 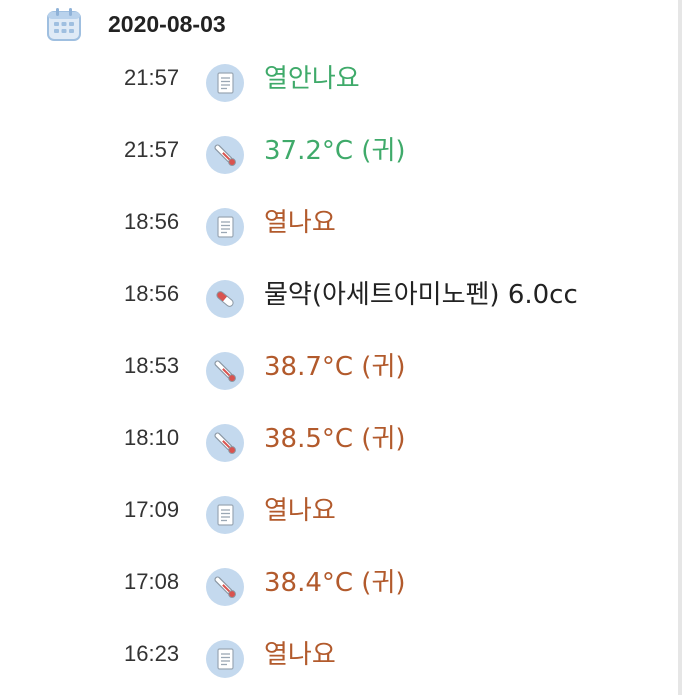 I want to click on entry-text: 물약(아세트아미노펜) 6.0cc, so click(x=421, y=295).